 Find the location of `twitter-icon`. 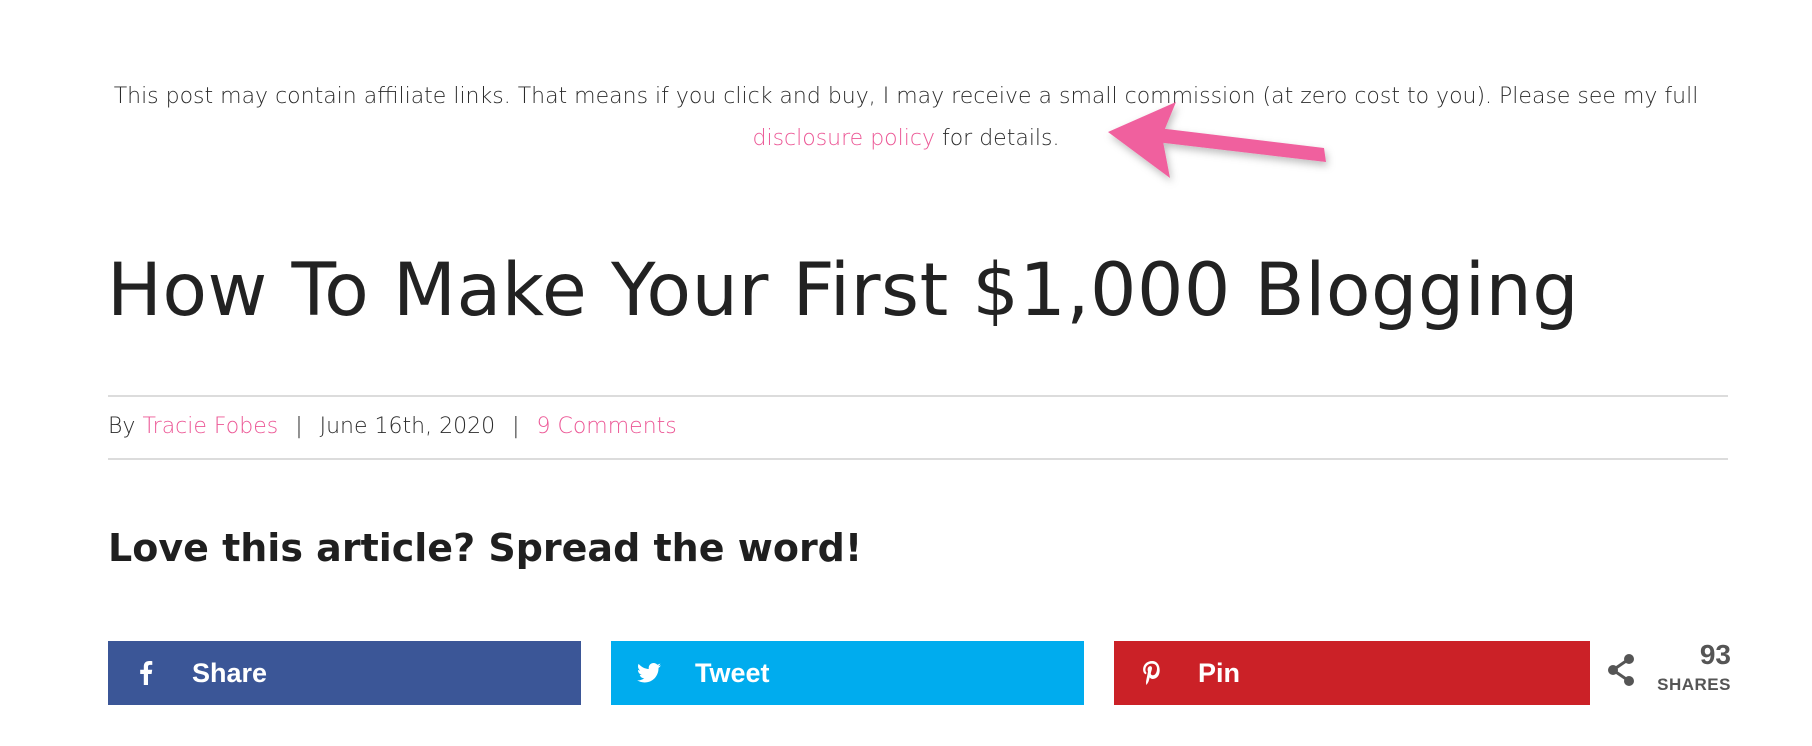

twitter-icon is located at coordinates (649, 673).